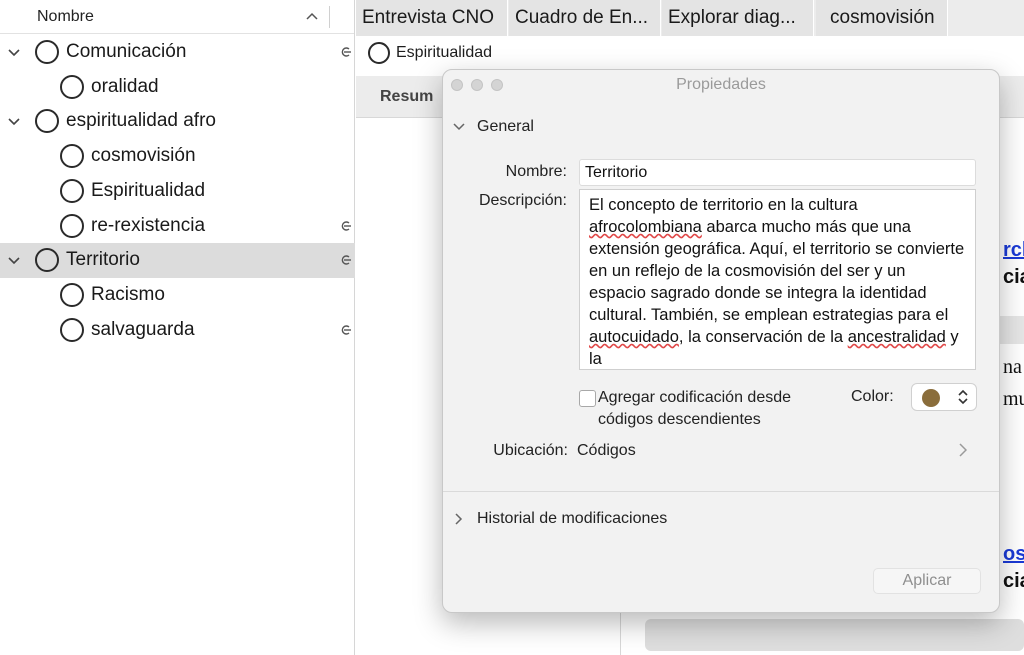 Image resolution: width=1024 pixels, height=655 pixels. What do you see at coordinates (148, 190) in the screenshot?
I see `tree-item-label: Espiritualidad` at bounding box center [148, 190].